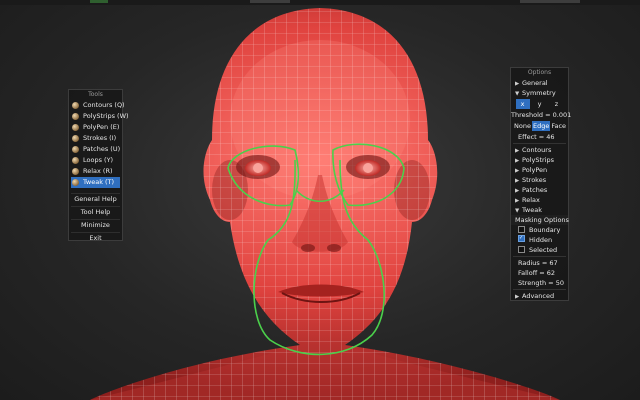 The image size is (640, 400). I want to click on tool-label: PolyStrips (W), so click(106, 116).